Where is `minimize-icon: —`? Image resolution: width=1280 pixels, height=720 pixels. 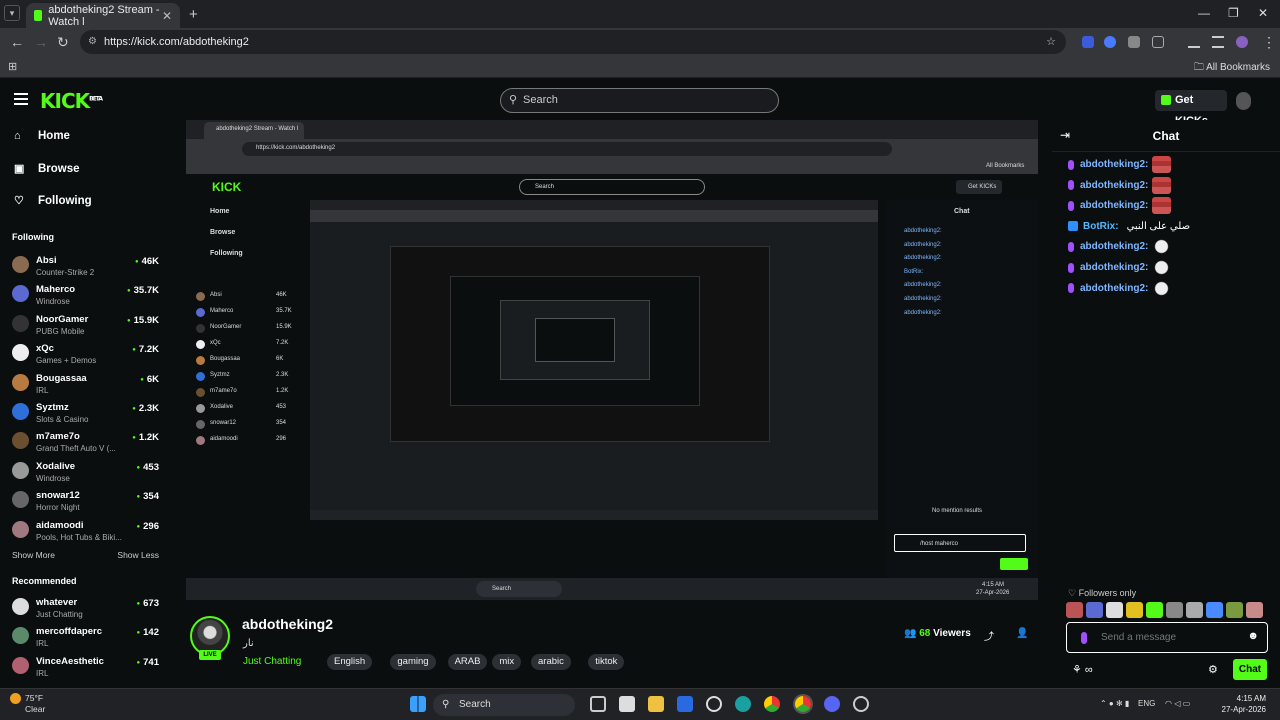 minimize-icon: — is located at coordinates (1204, 13).